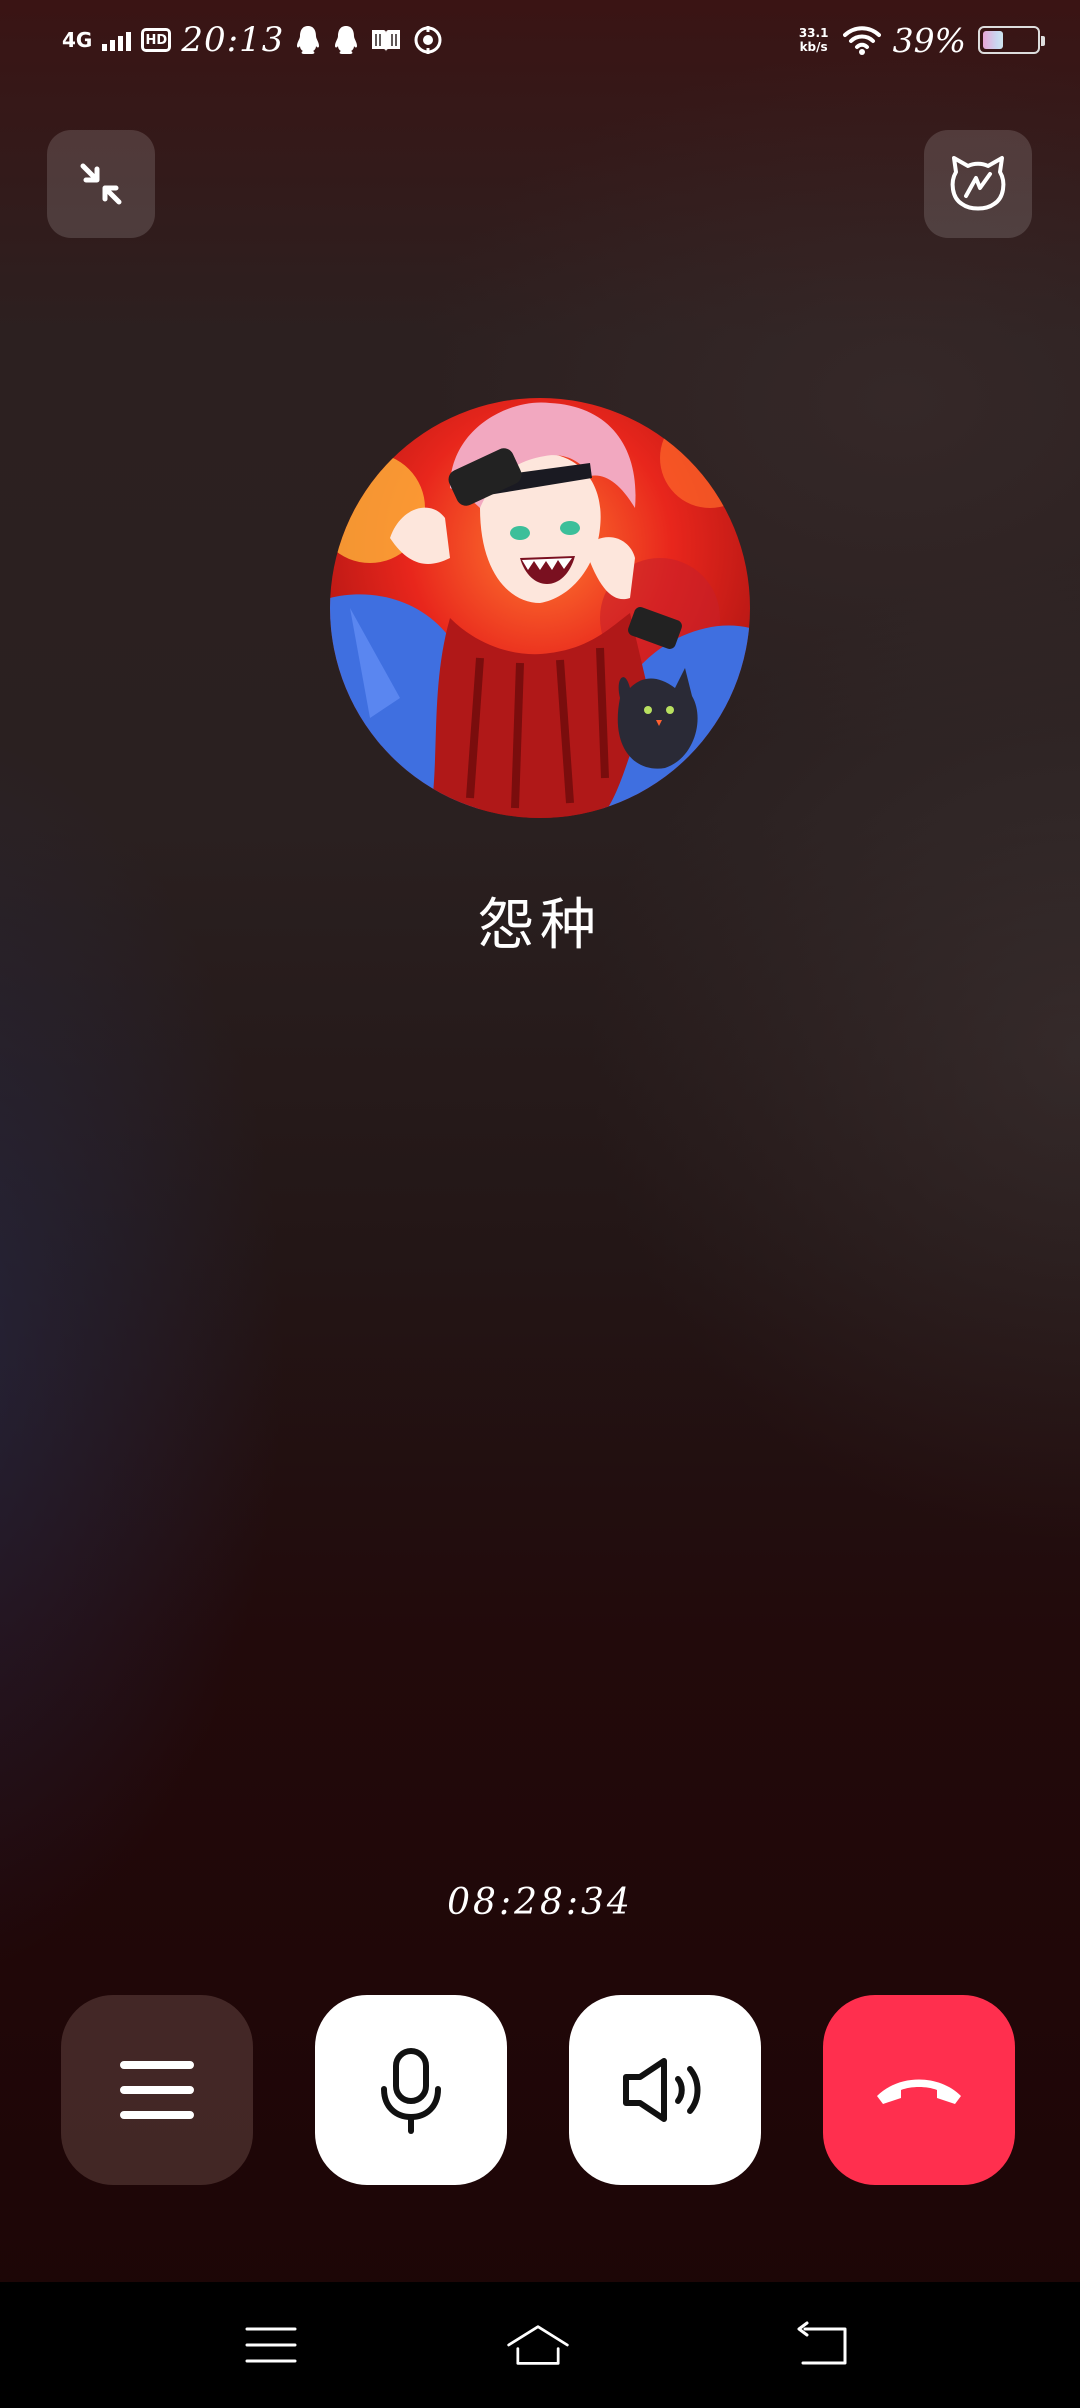 This screenshot has height=2408, width=1080. Describe the element at coordinates (428, 40) in the screenshot. I see `compass-icon` at that location.